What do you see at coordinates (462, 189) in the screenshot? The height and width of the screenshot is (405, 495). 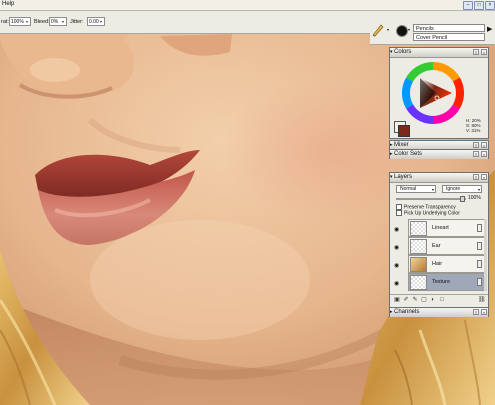 I see `composite-depth-select: Ignore ▾` at bounding box center [462, 189].